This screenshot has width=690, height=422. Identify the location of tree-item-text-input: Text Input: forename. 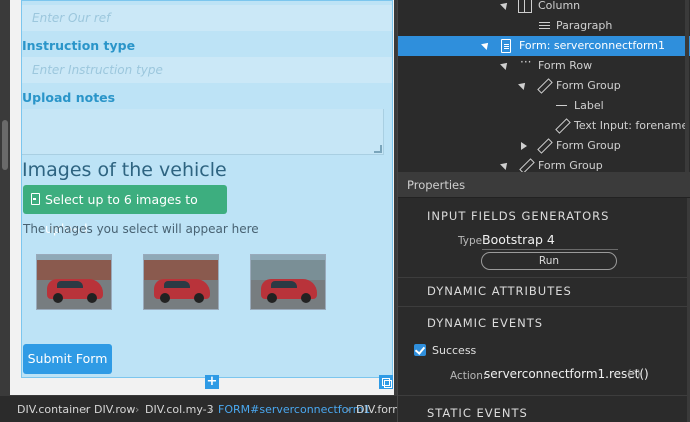
(544, 126).